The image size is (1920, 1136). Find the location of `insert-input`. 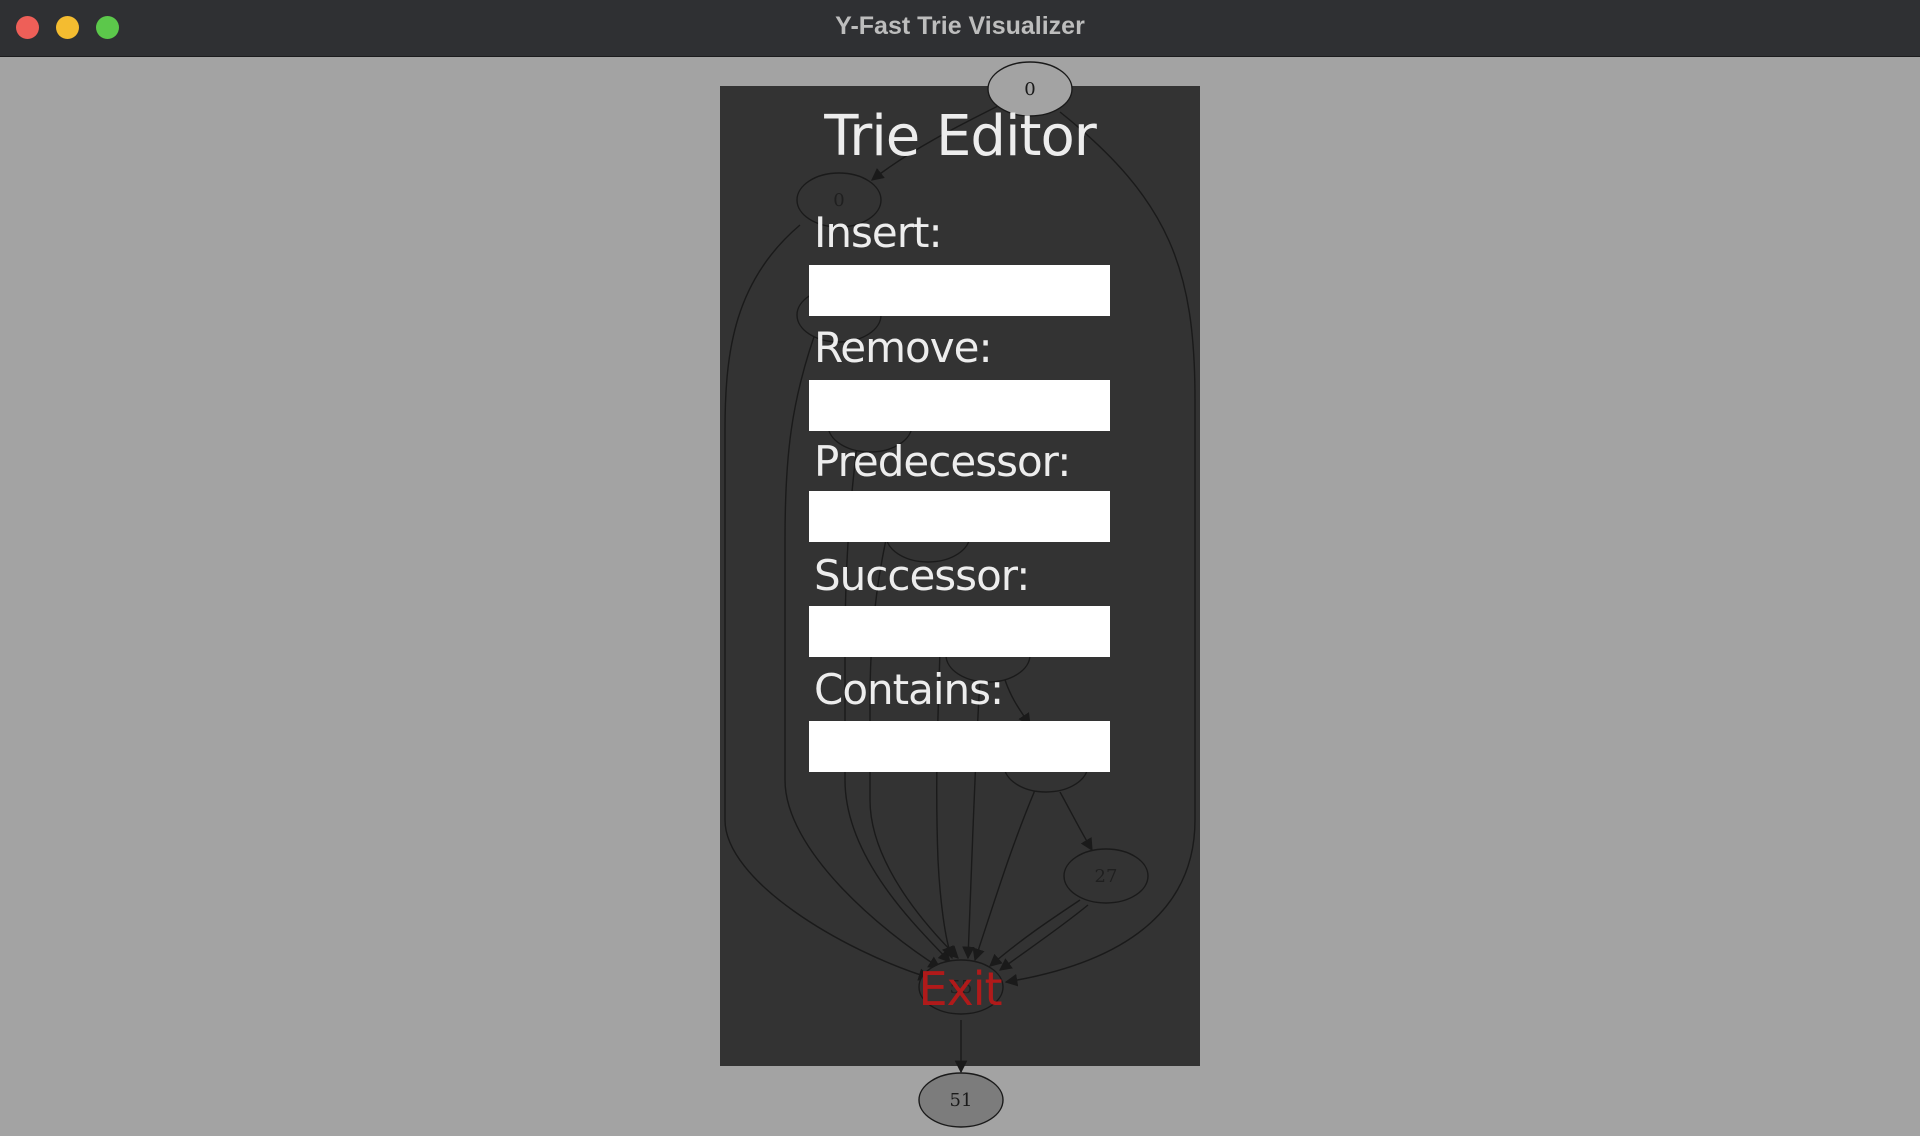

insert-input is located at coordinates (959, 290).